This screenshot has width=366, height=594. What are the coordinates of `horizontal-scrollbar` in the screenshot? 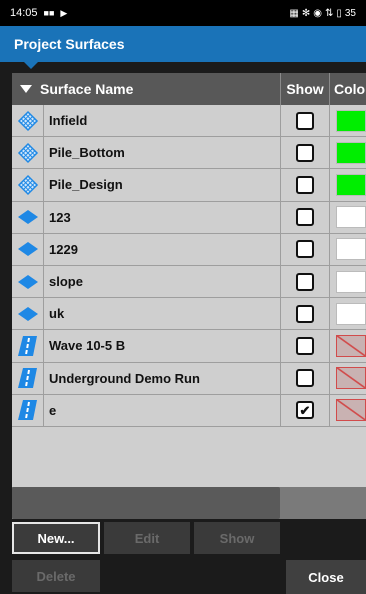 It's located at (189, 503).